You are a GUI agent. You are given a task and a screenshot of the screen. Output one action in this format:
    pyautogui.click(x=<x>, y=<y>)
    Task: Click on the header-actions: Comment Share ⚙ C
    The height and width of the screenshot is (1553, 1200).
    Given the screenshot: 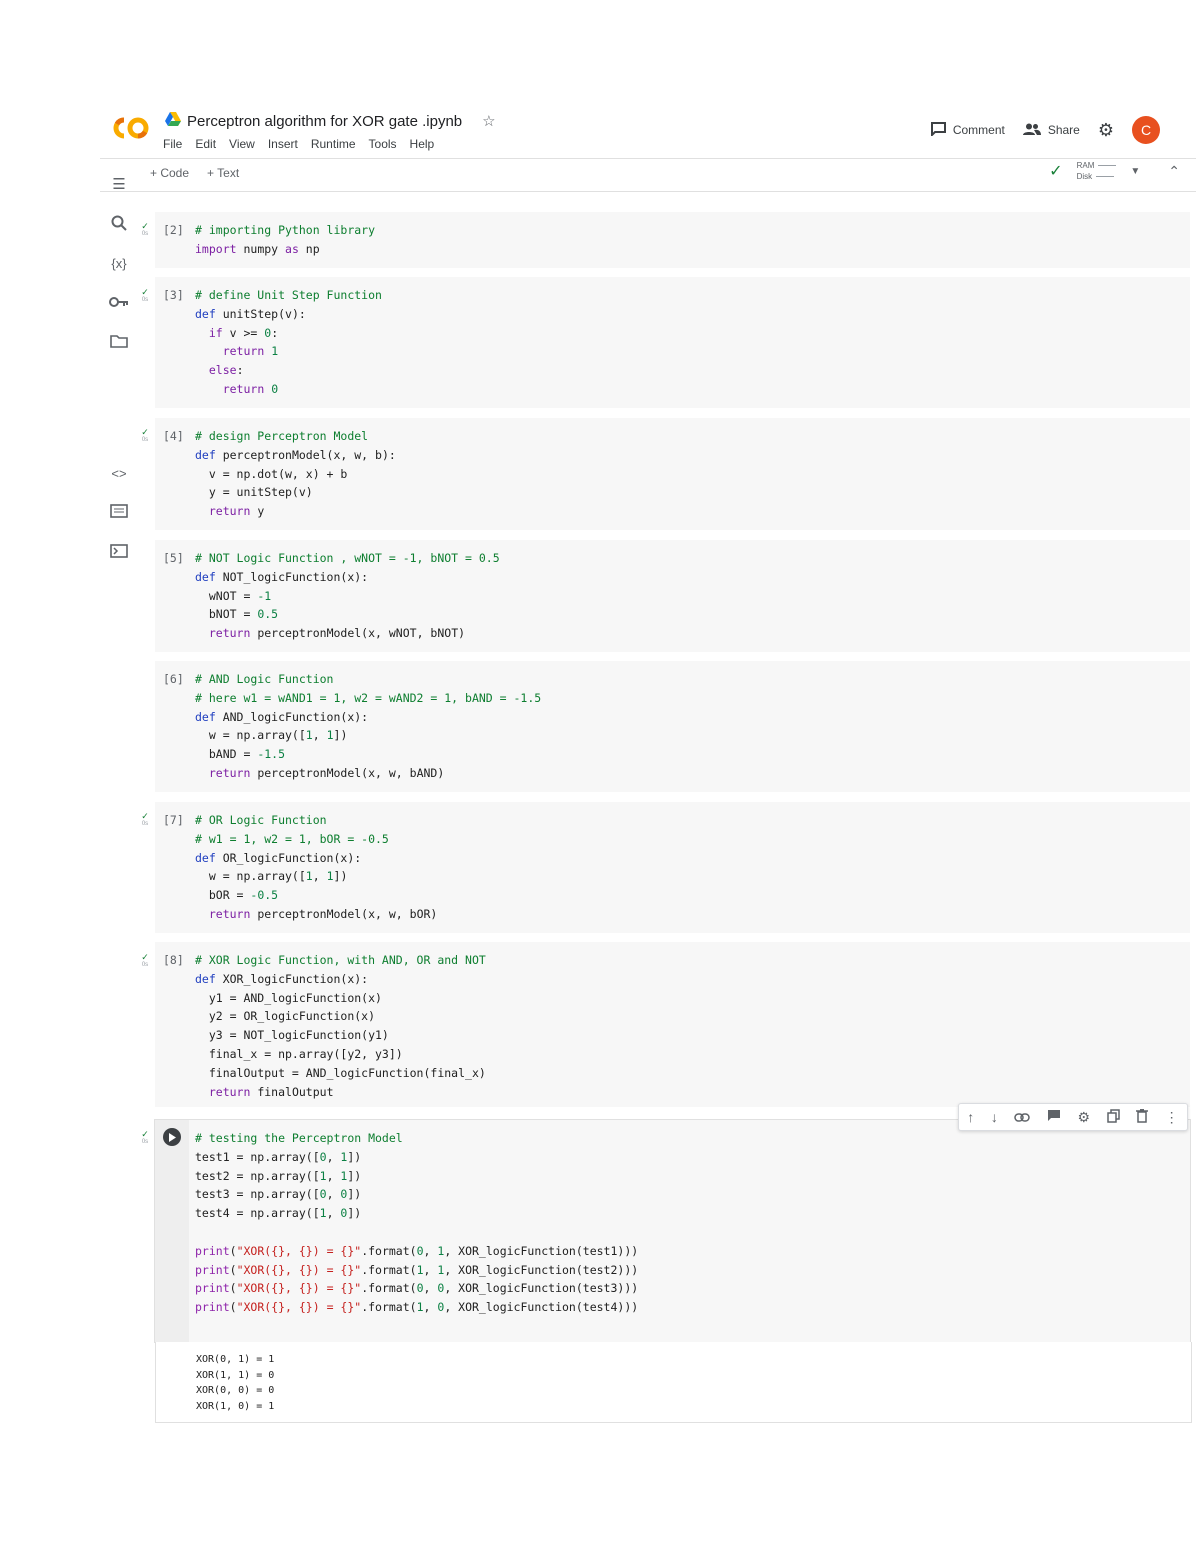 What is the action you would take?
    pyautogui.click(x=1045, y=130)
    